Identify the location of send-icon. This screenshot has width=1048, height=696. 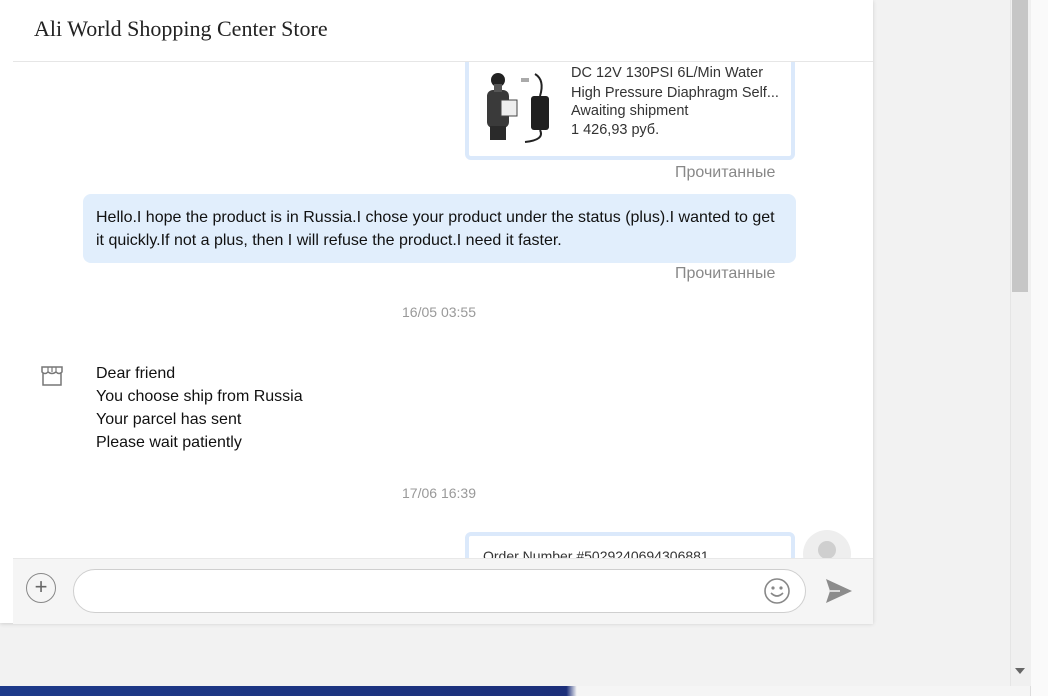
(839, 591).